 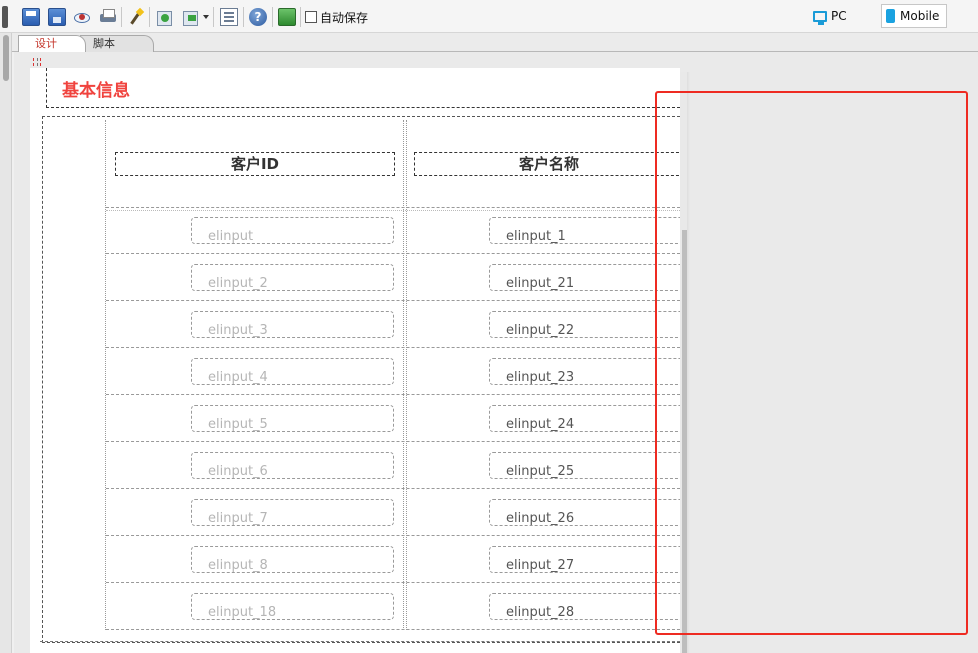 What do you see at coordinates (5, 17) in the screenshot?
I see `toolbar-grip` at bounding box center [5, 17].